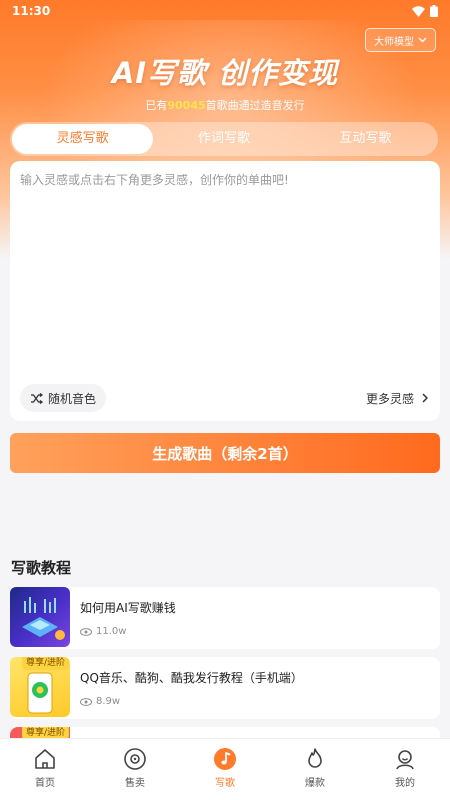  Describe the element at coordinates (422, 40) in the screenshot. I see `chevron-down-icon` at that location.